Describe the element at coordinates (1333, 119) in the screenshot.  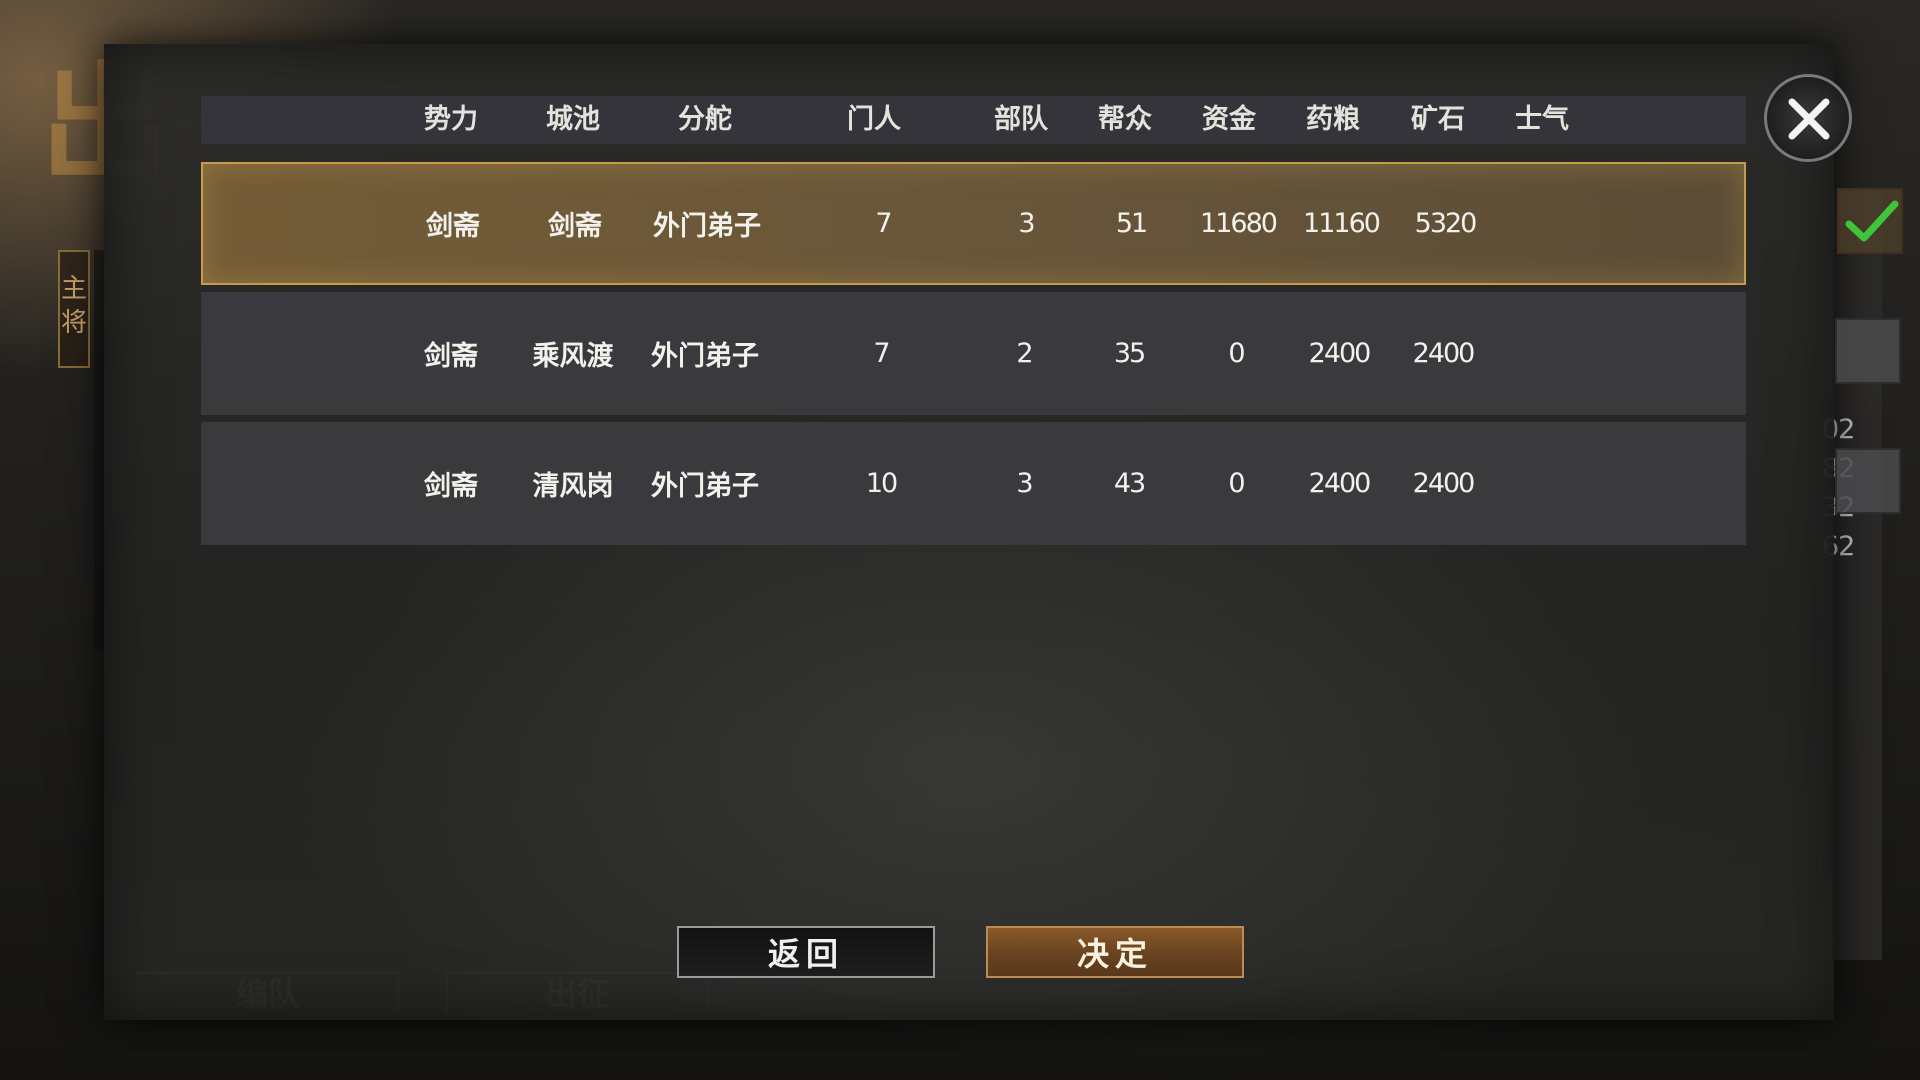
I see `header-provisions: 药粮` at that location.